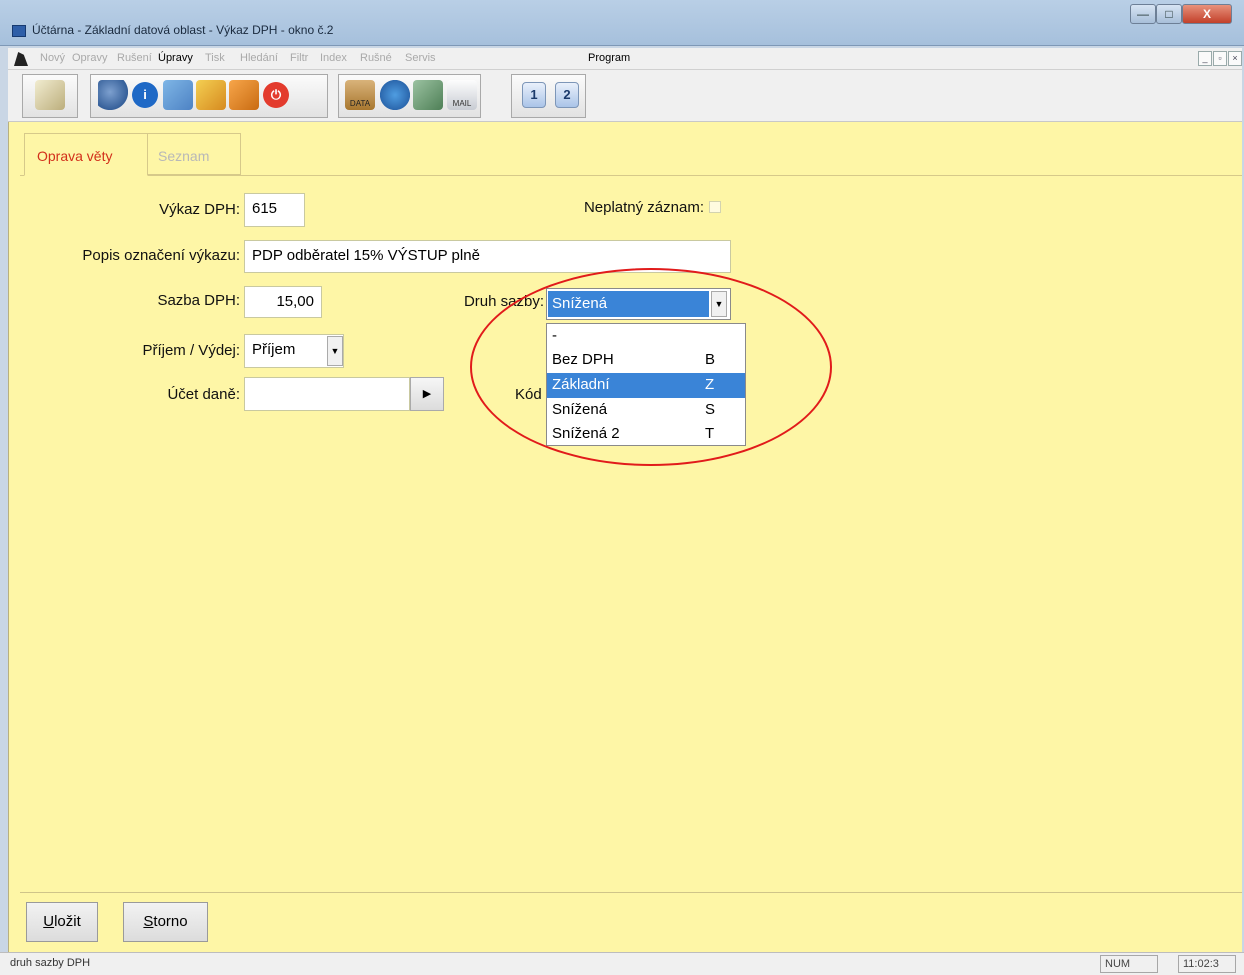  What do you see at coordinates (50, 963) in the screenshot?
I see `status-text: druh sazby DPH` at bounding box center [50, 963].